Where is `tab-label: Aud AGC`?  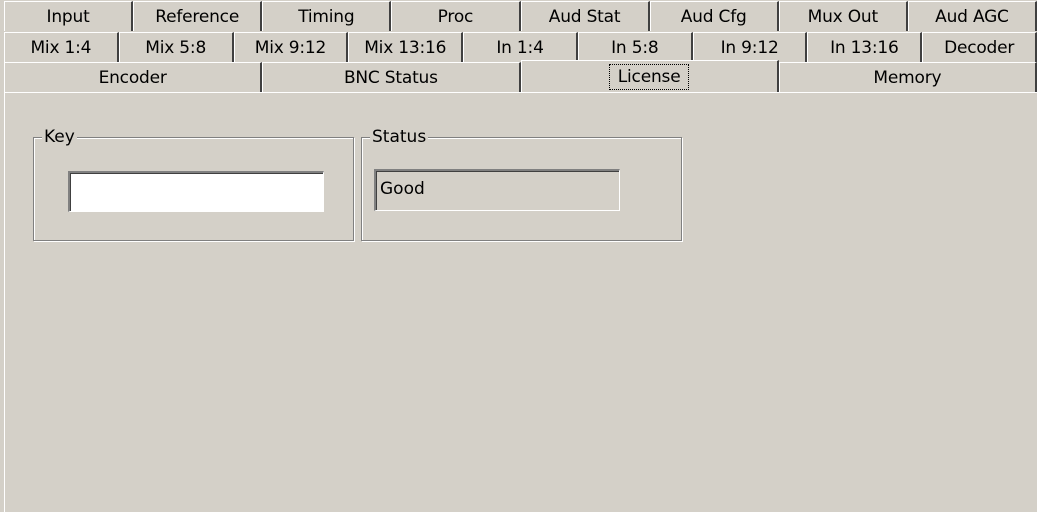
tab-label: Aud AGC is located at coordinates (972, 16).